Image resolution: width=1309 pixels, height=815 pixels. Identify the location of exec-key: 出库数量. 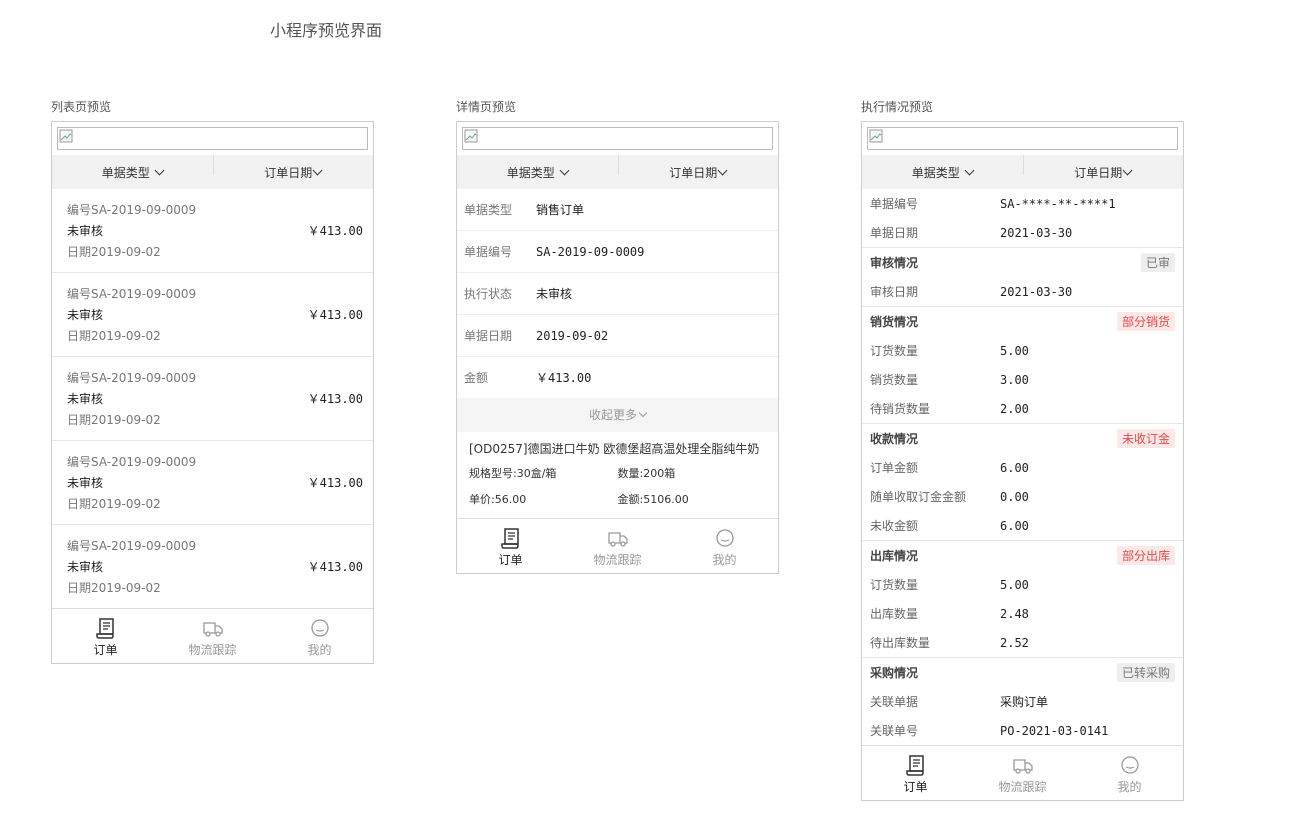
(894, 614).